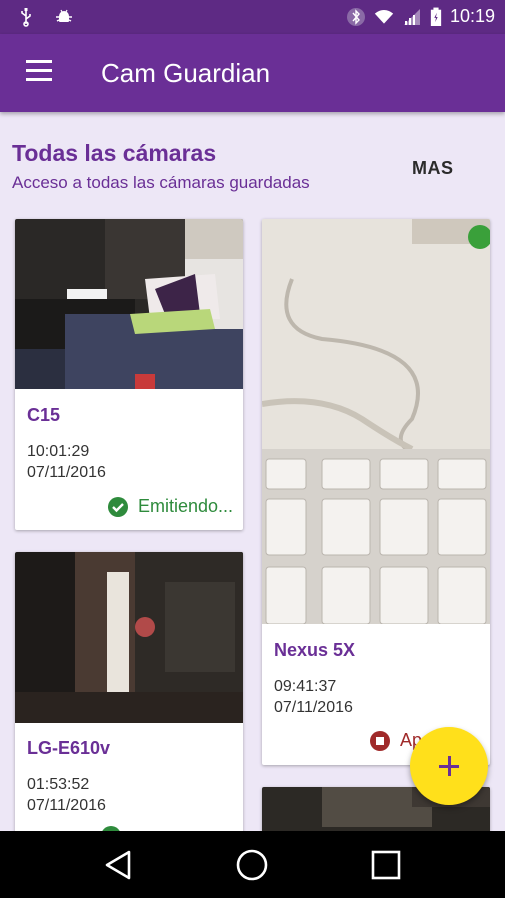  Describe the element at coordinates (58, 451) in the screenshot. I see `camera-time: 10:01:29` at that location.